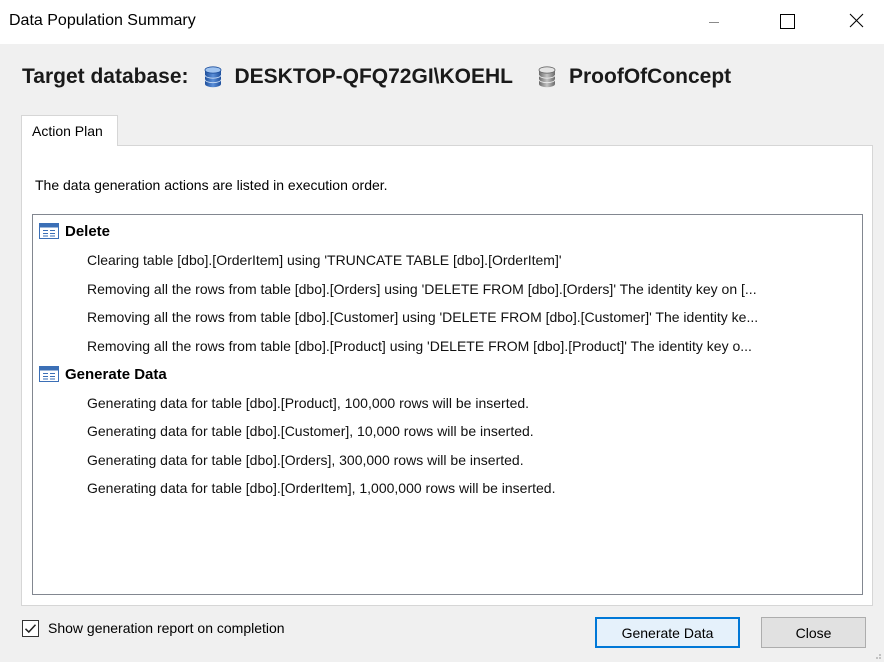 The image size is (884, 662). I want to click on maximize-icon, so click(787, 21).